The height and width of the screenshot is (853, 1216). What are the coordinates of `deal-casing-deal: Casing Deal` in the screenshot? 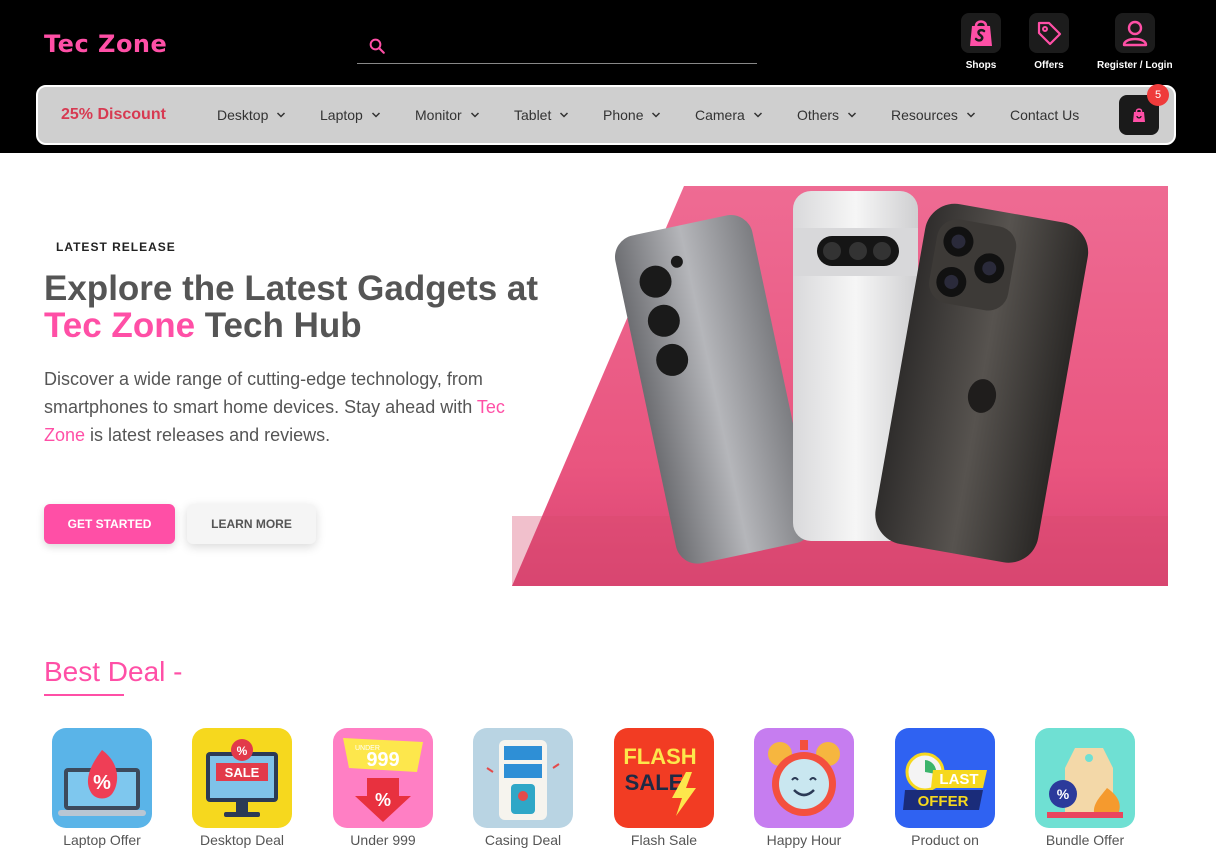 It's located at (523, 788).